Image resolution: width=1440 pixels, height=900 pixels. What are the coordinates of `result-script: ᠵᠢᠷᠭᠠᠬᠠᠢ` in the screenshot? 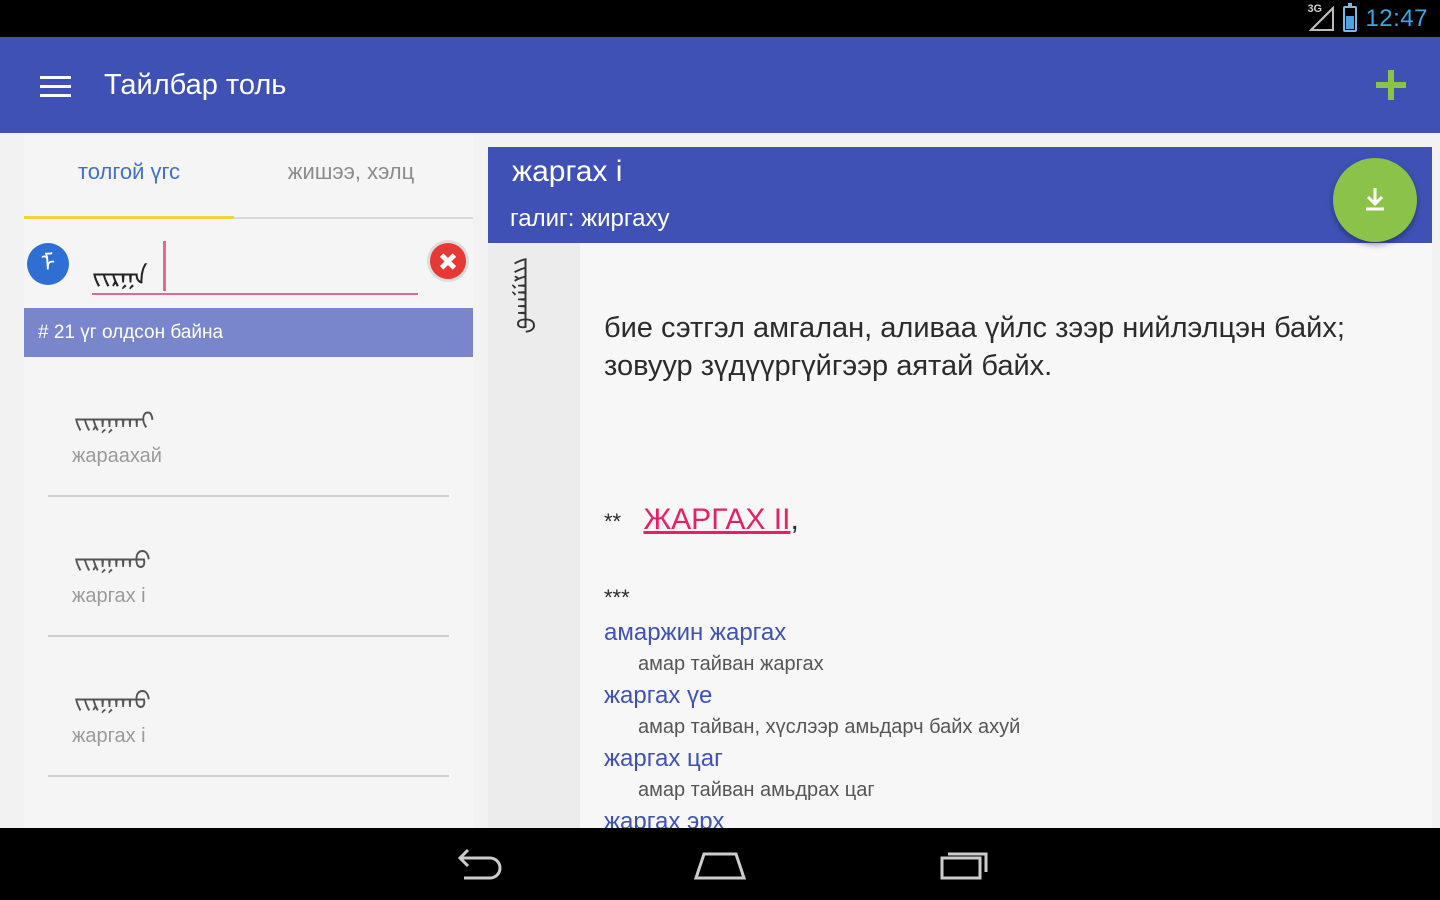 It's located at (114, 421).